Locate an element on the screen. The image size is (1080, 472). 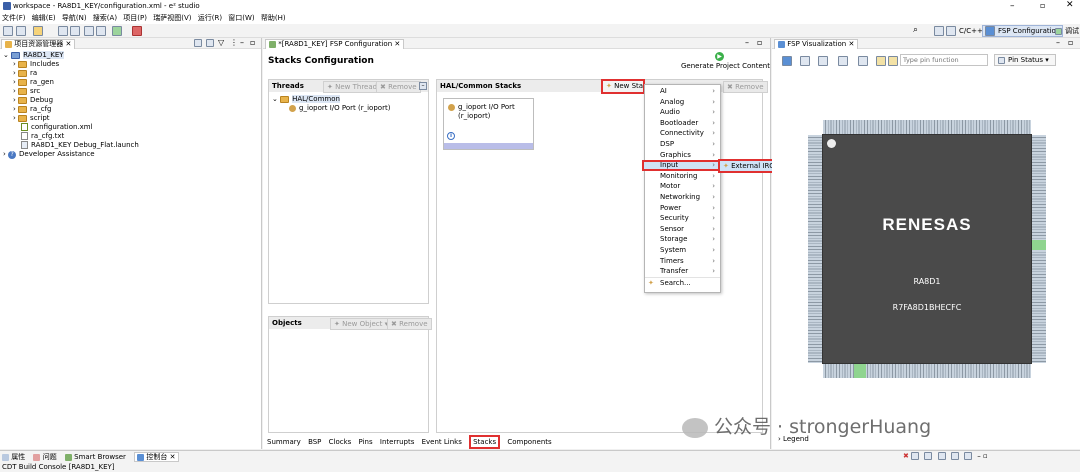
tab-smart-browser: Smart Browser is located at coordinates (95, 457).